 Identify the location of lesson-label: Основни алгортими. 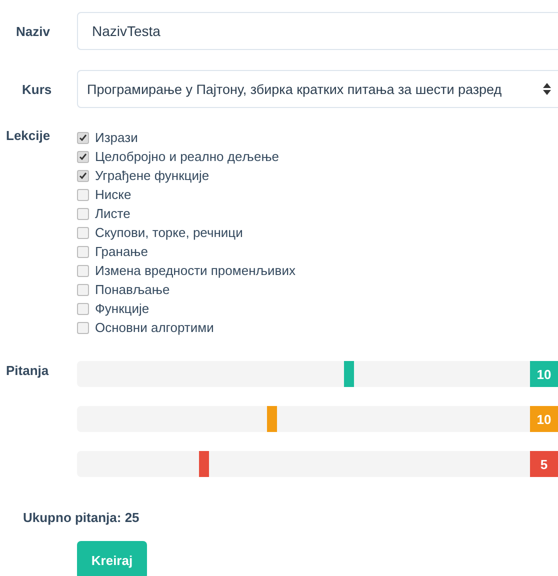
(154, 327).